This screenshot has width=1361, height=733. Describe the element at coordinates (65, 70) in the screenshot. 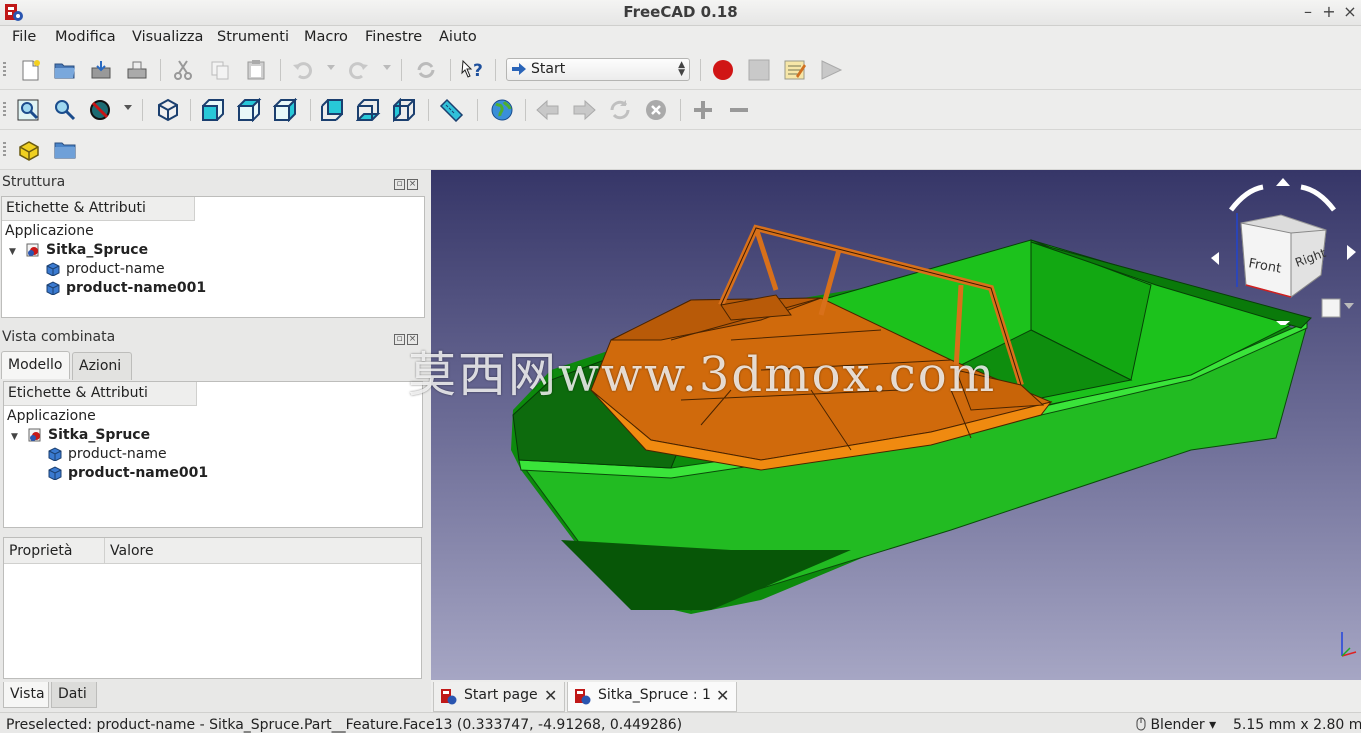

I see `open-icon` at that location.